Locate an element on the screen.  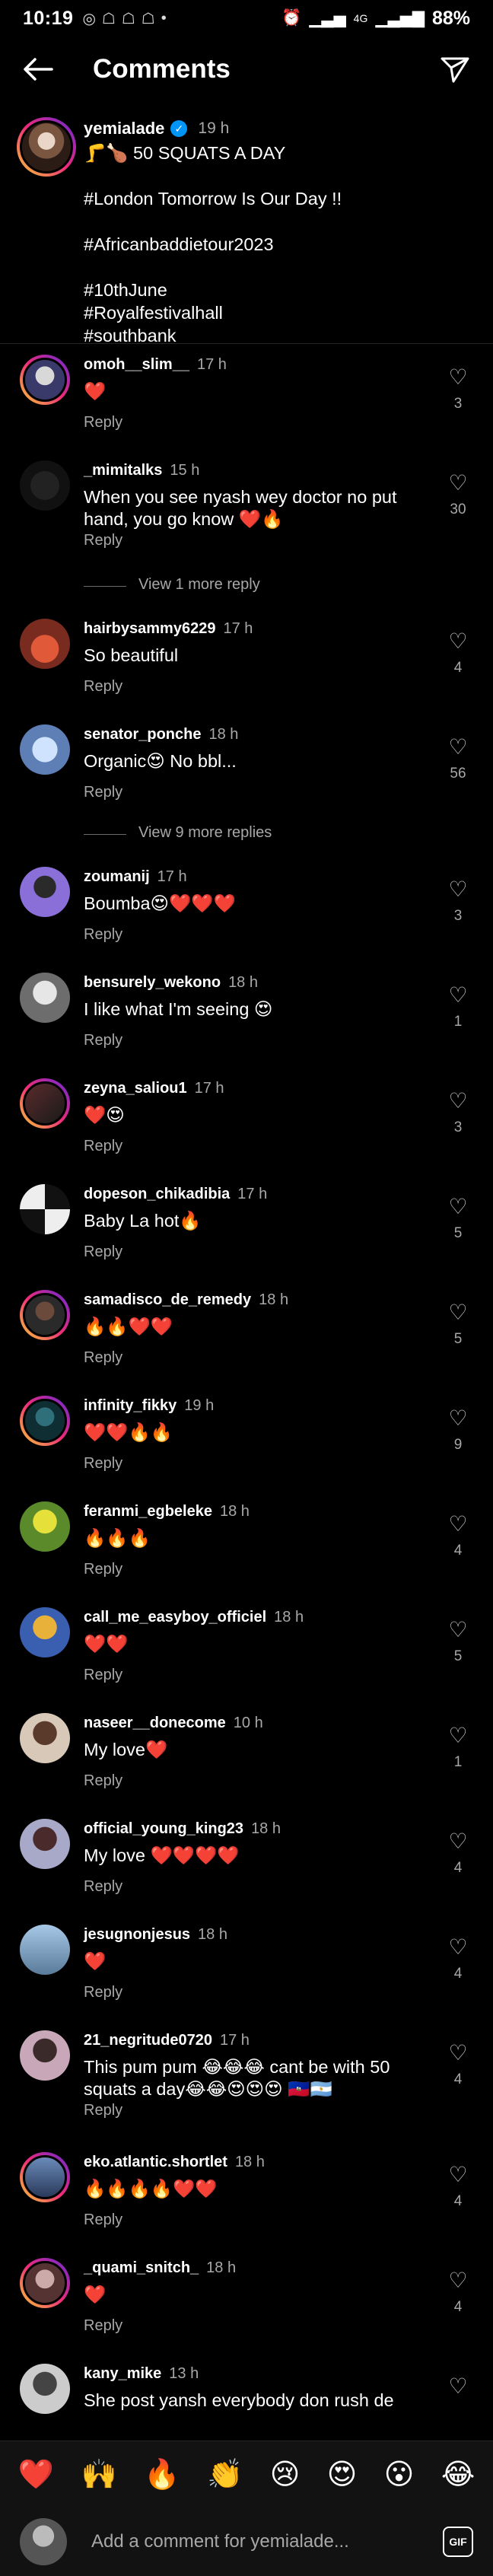
view-more-replies-label: View 9 more replies is located at coordinates (205, 833).